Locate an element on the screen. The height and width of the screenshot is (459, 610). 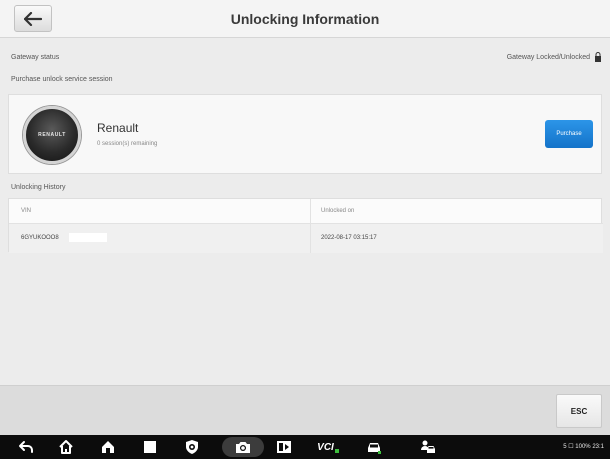
house-icon is located at coordinates (108, 447).